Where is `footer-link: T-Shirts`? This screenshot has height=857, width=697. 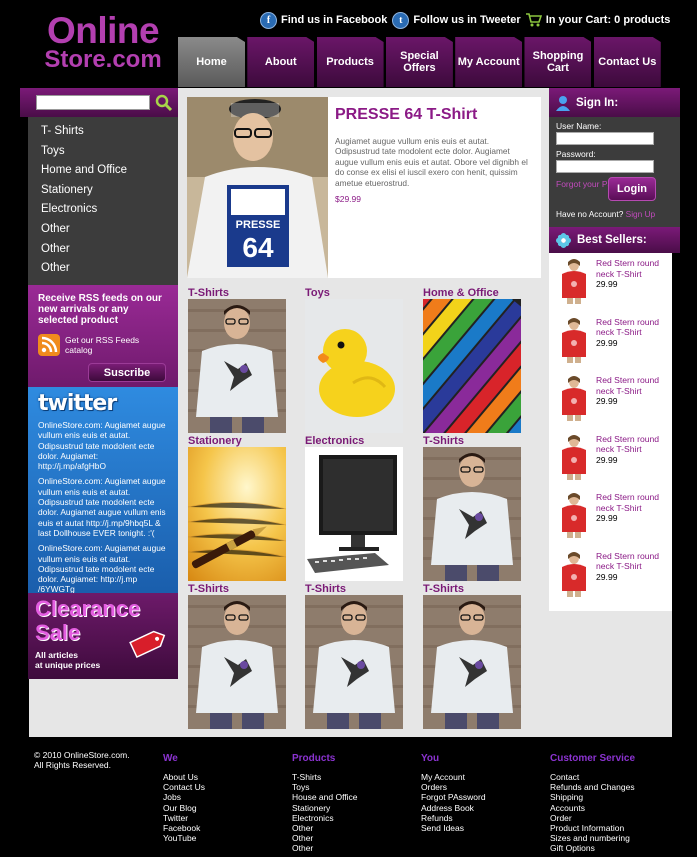
footer-link: T-Shirts is located at coordinates (325, 777).